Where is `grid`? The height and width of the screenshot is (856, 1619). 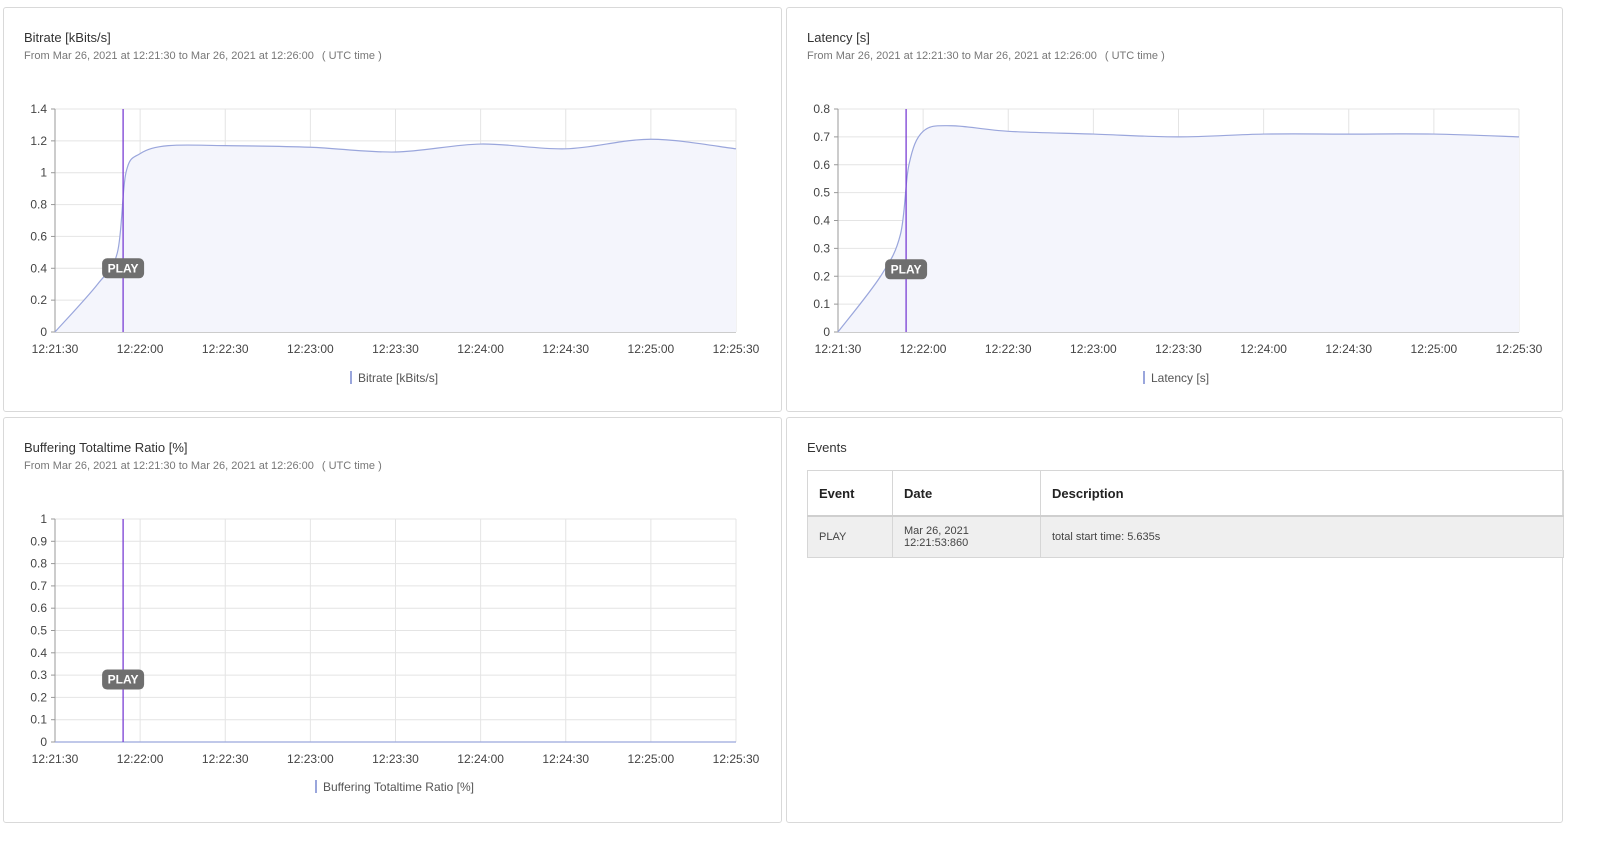 grid is located at coordinates (395, 630).